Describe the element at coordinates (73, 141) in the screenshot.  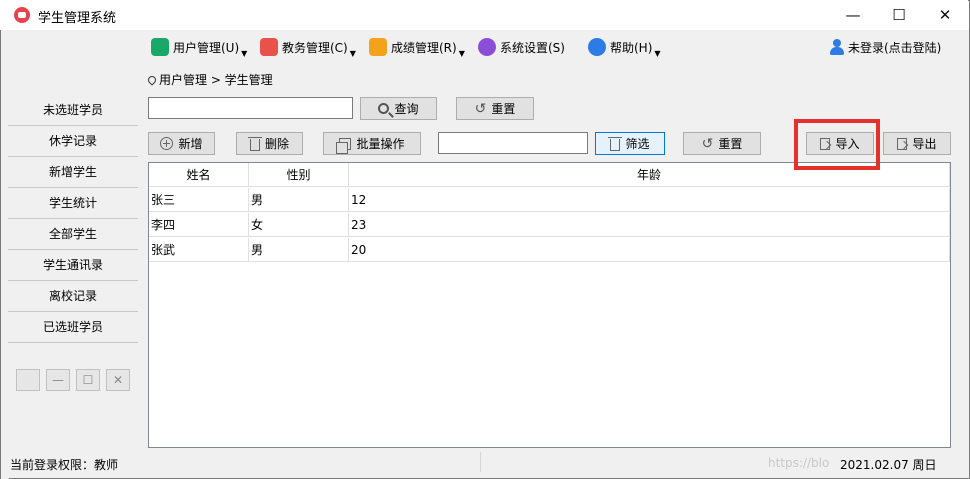
I see `sidebar-item-suspension-records: 休学记录` at that location.